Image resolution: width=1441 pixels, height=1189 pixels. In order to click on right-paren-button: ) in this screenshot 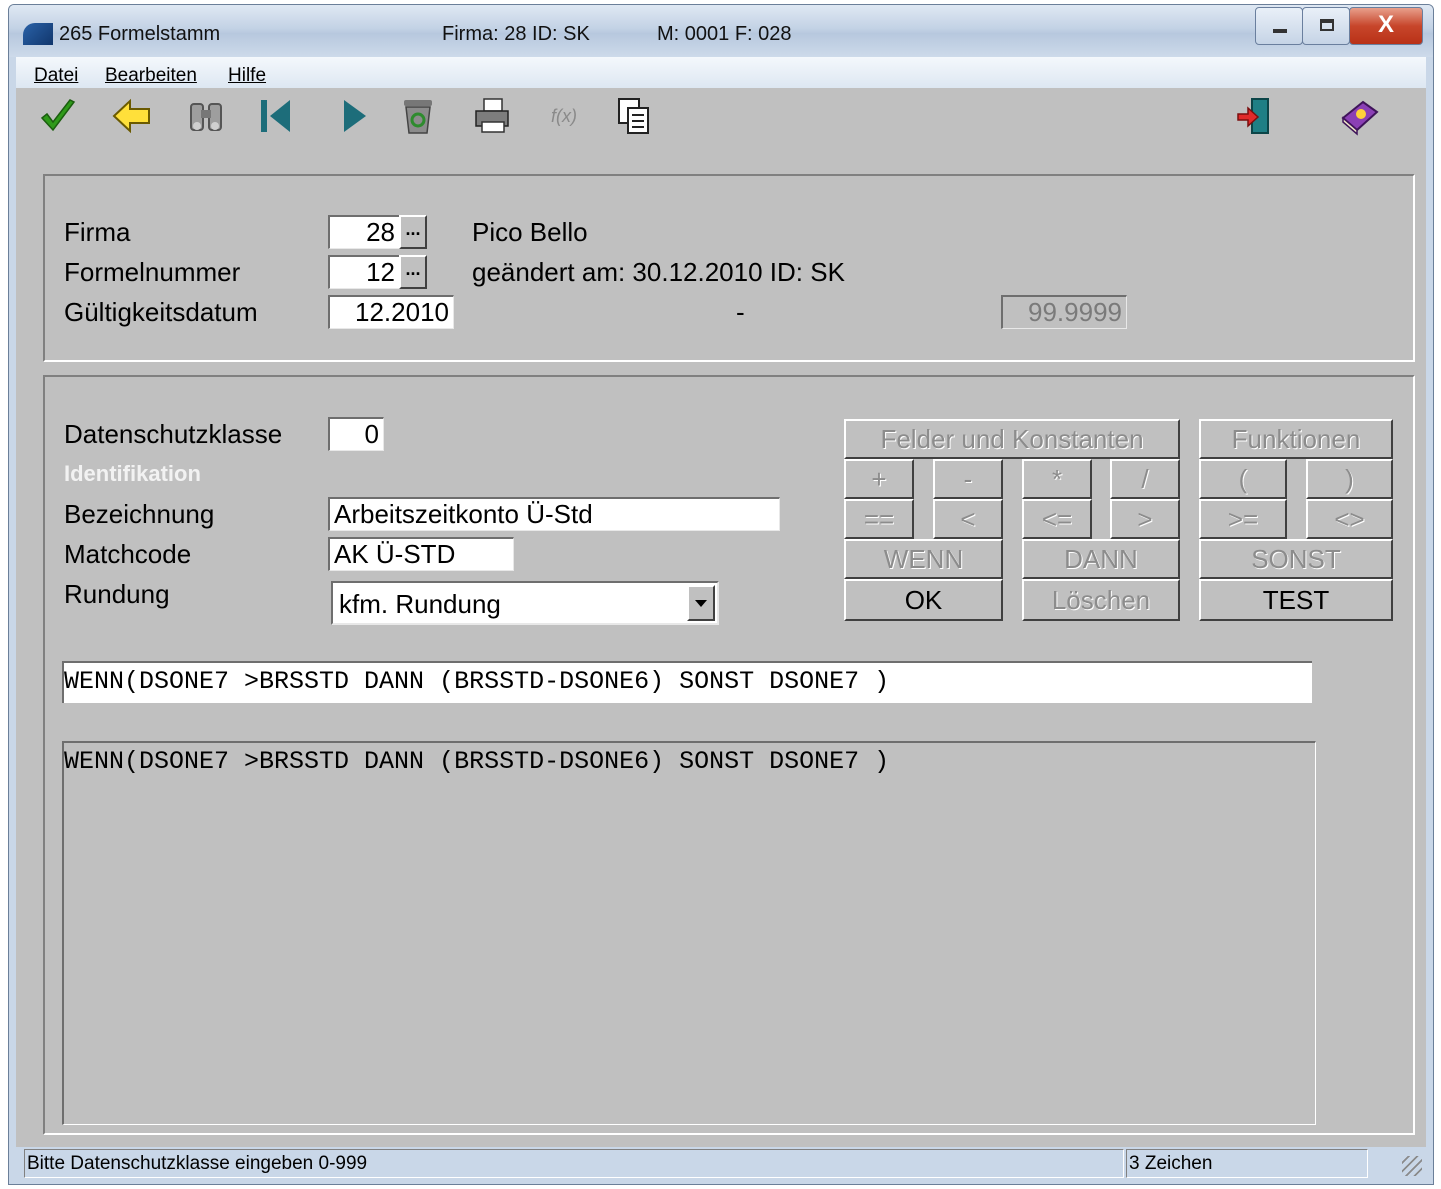, I will do `click(1349, 479)`.